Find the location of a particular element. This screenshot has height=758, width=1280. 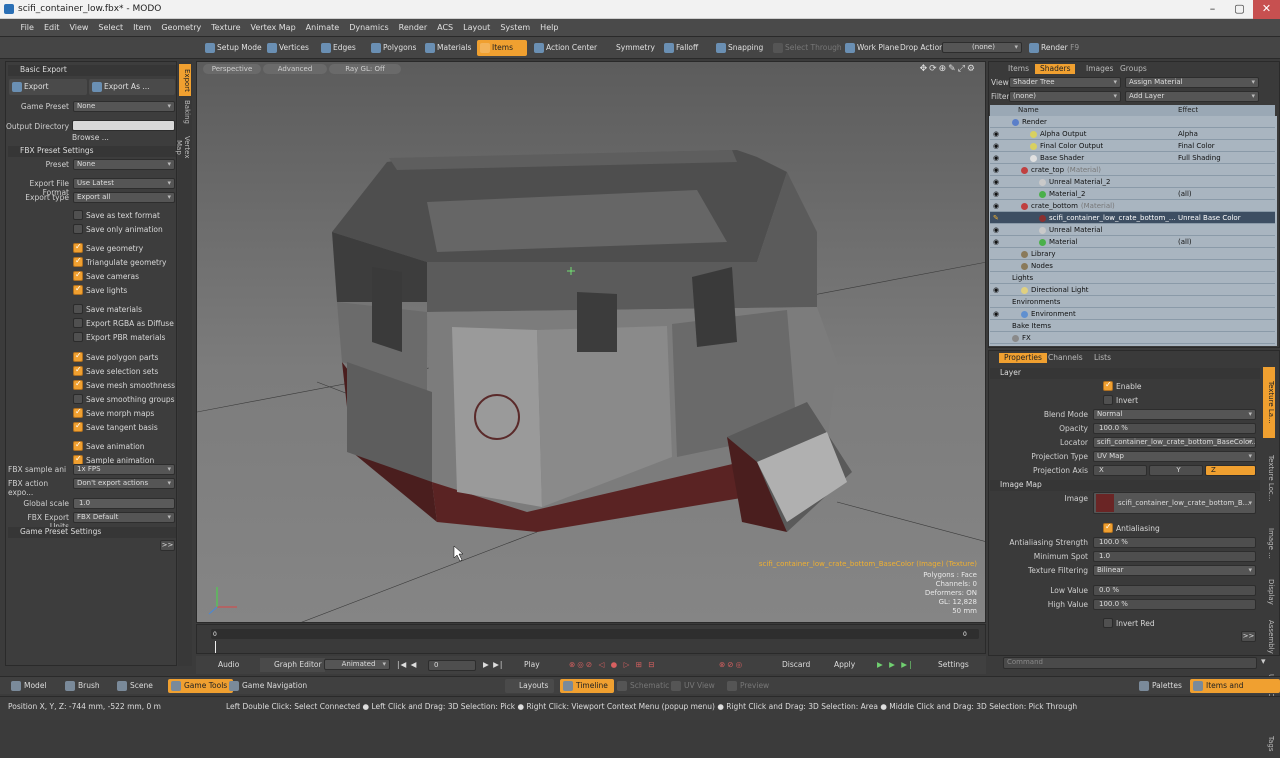

invert-red-checkbox is located at coordinates (1108, 623).